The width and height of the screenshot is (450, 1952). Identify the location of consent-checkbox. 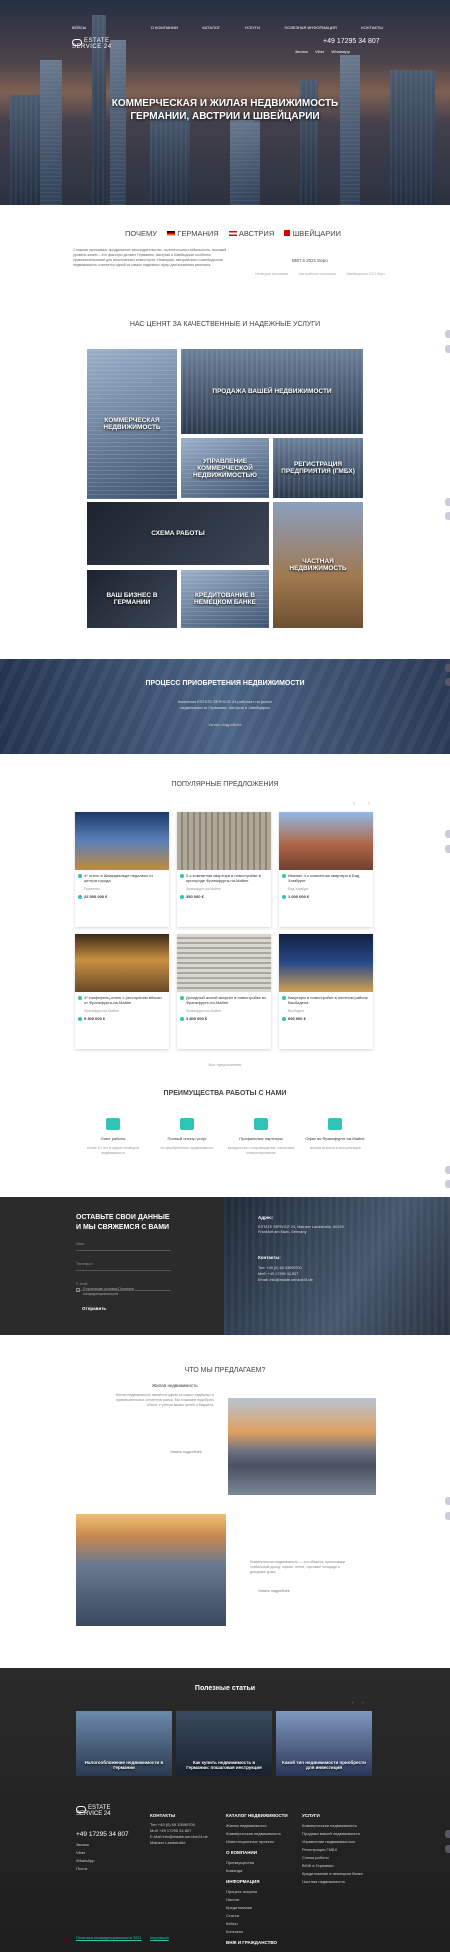
(78, 1290).